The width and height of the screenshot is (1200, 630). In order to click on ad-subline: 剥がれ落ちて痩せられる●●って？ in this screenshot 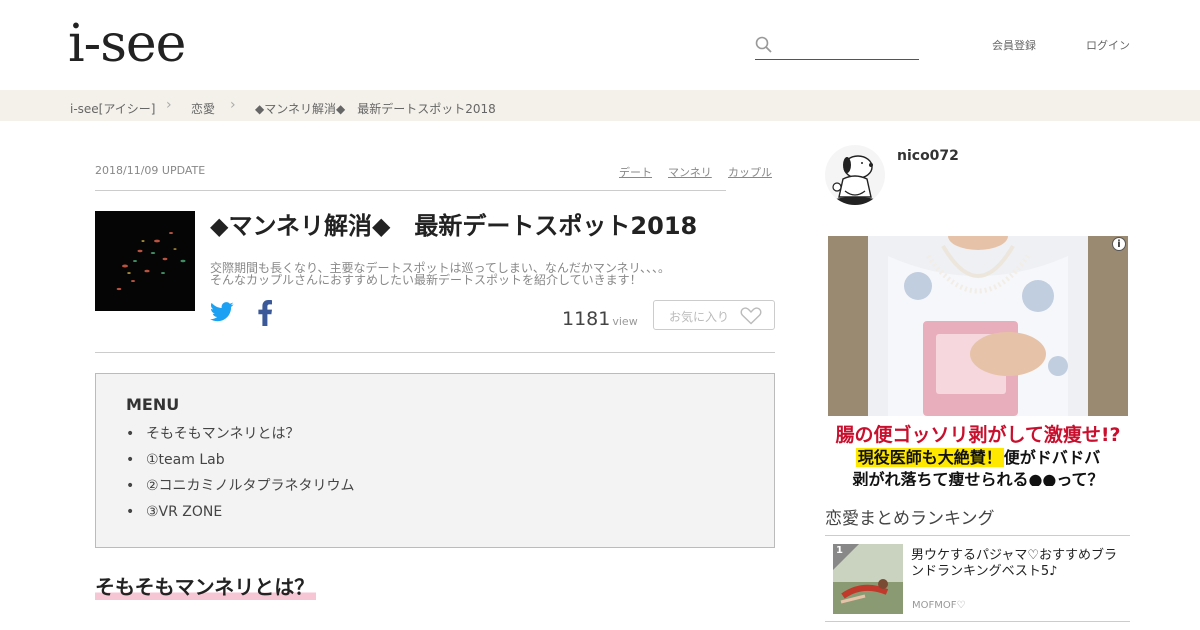, I will do `click(978, 478)`.